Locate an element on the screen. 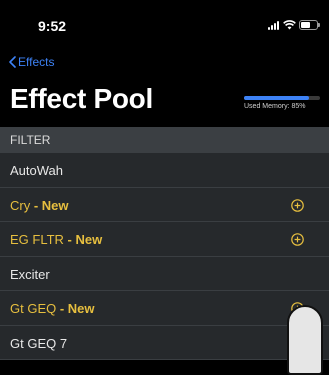 Image resolution: width=329 pixels, height=375 pixels. effect-name-text: Exciter is located at coordinates (30, 274).